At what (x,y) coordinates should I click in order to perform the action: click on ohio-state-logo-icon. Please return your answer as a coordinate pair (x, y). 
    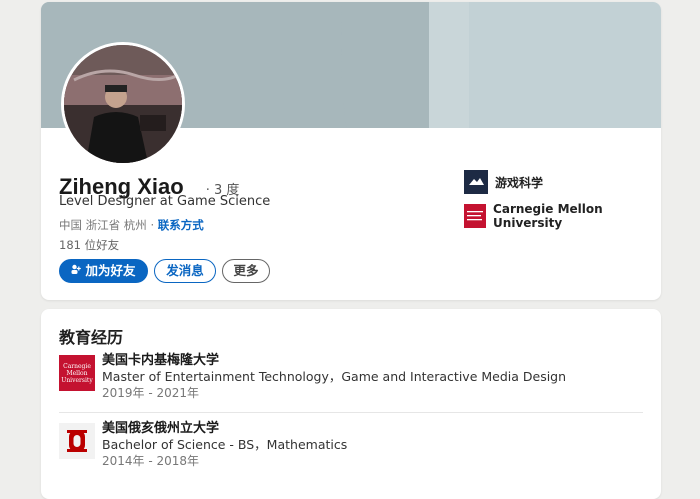
    Looking at the image, I should click on (77, 441).